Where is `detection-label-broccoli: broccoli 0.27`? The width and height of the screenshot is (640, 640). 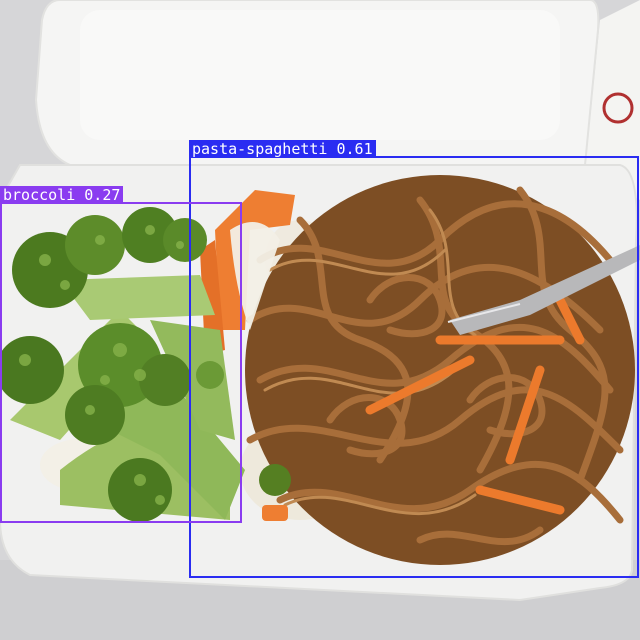
detection-label-broccoli: broccoli 0.27 is located at coordinates (62, 195).